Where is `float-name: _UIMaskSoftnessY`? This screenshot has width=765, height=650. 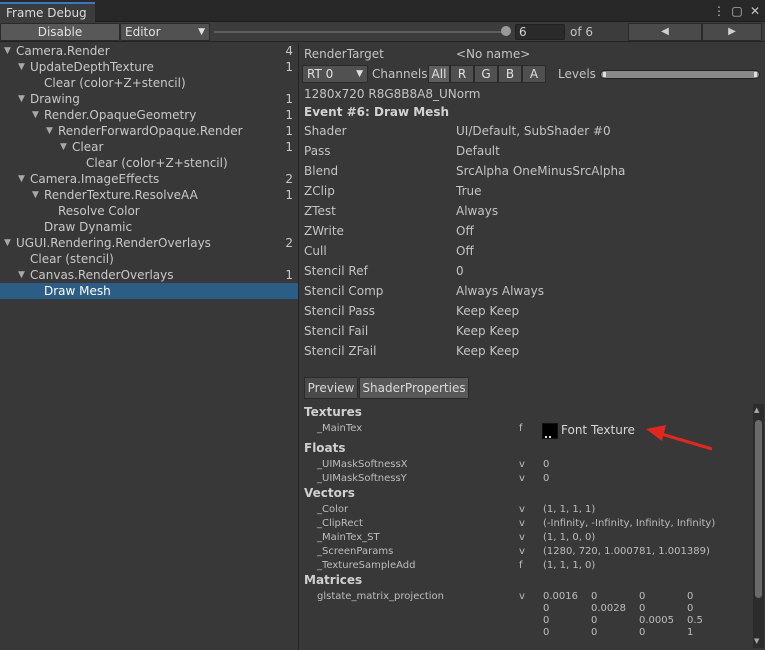 float-name: _UIMaskSoftnessY is located at coordinates (362, 478).